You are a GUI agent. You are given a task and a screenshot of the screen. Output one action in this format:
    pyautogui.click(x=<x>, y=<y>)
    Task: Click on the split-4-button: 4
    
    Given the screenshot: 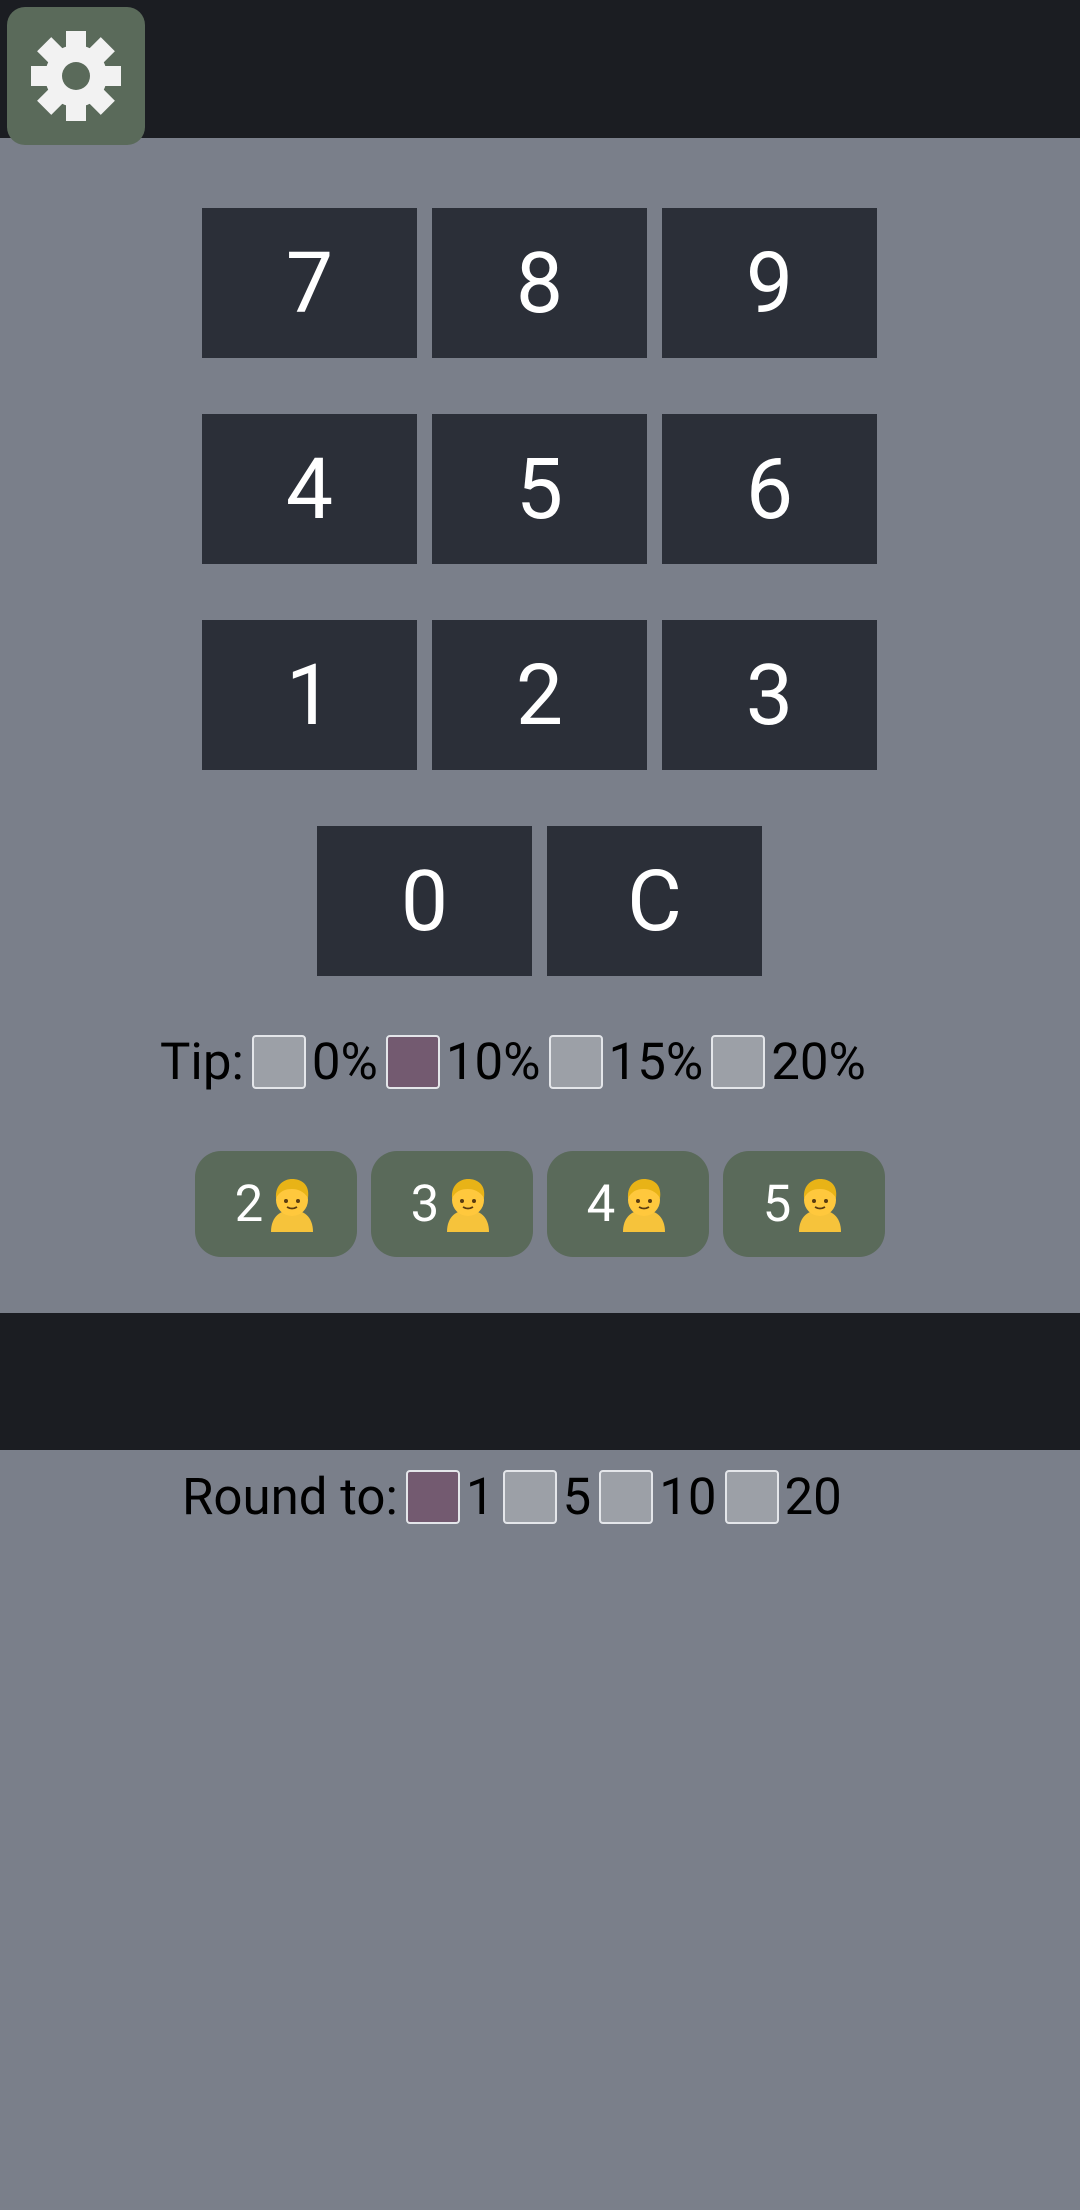 What is the action you would take?
    pyautogui.click(x=628, y=1204)
    